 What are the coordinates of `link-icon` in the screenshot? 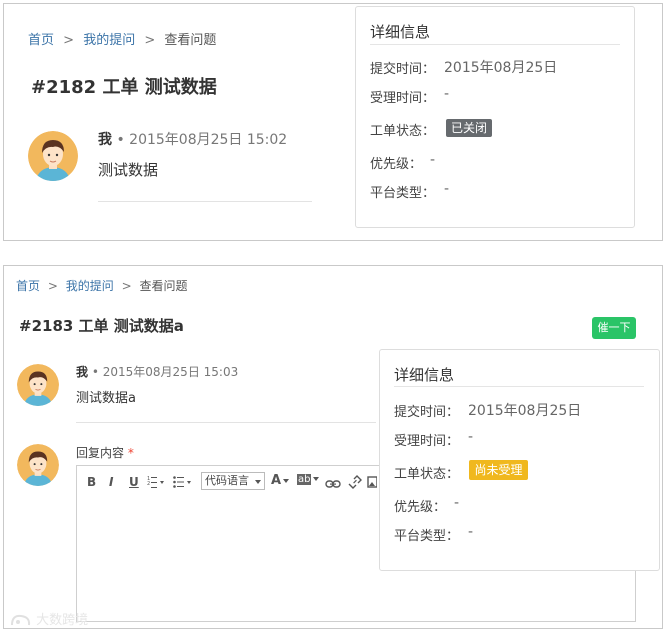 It's located at (333, 481).